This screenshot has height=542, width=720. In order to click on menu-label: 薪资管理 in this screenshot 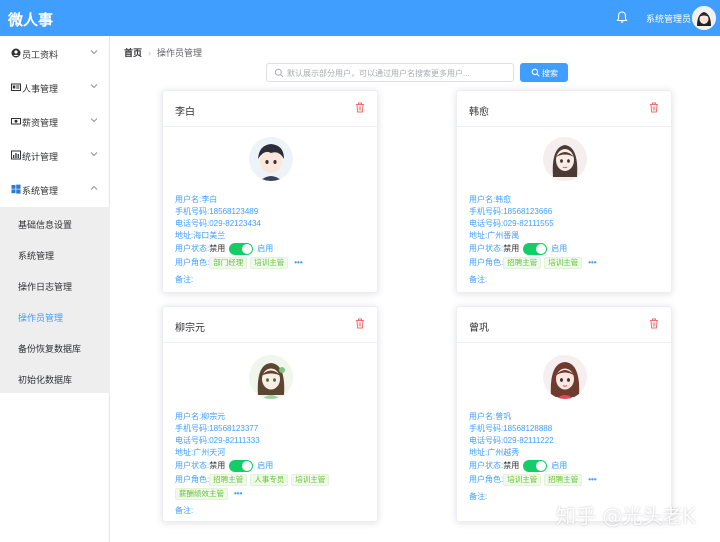, I will do `click(40, 123)`.